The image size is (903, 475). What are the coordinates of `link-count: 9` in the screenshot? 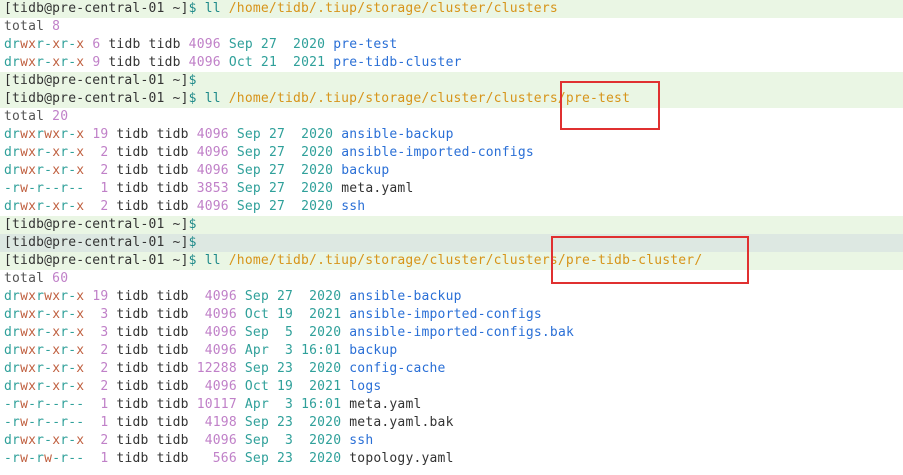 It's located at (92, 62).